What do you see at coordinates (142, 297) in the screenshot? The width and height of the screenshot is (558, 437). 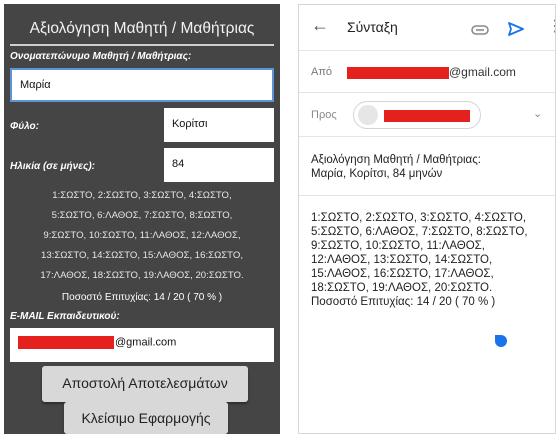 I see `success-score: Ποσοστό Επιτυχίας: 14 / 20 ( 70 % )` at bounding box center [142, 297].